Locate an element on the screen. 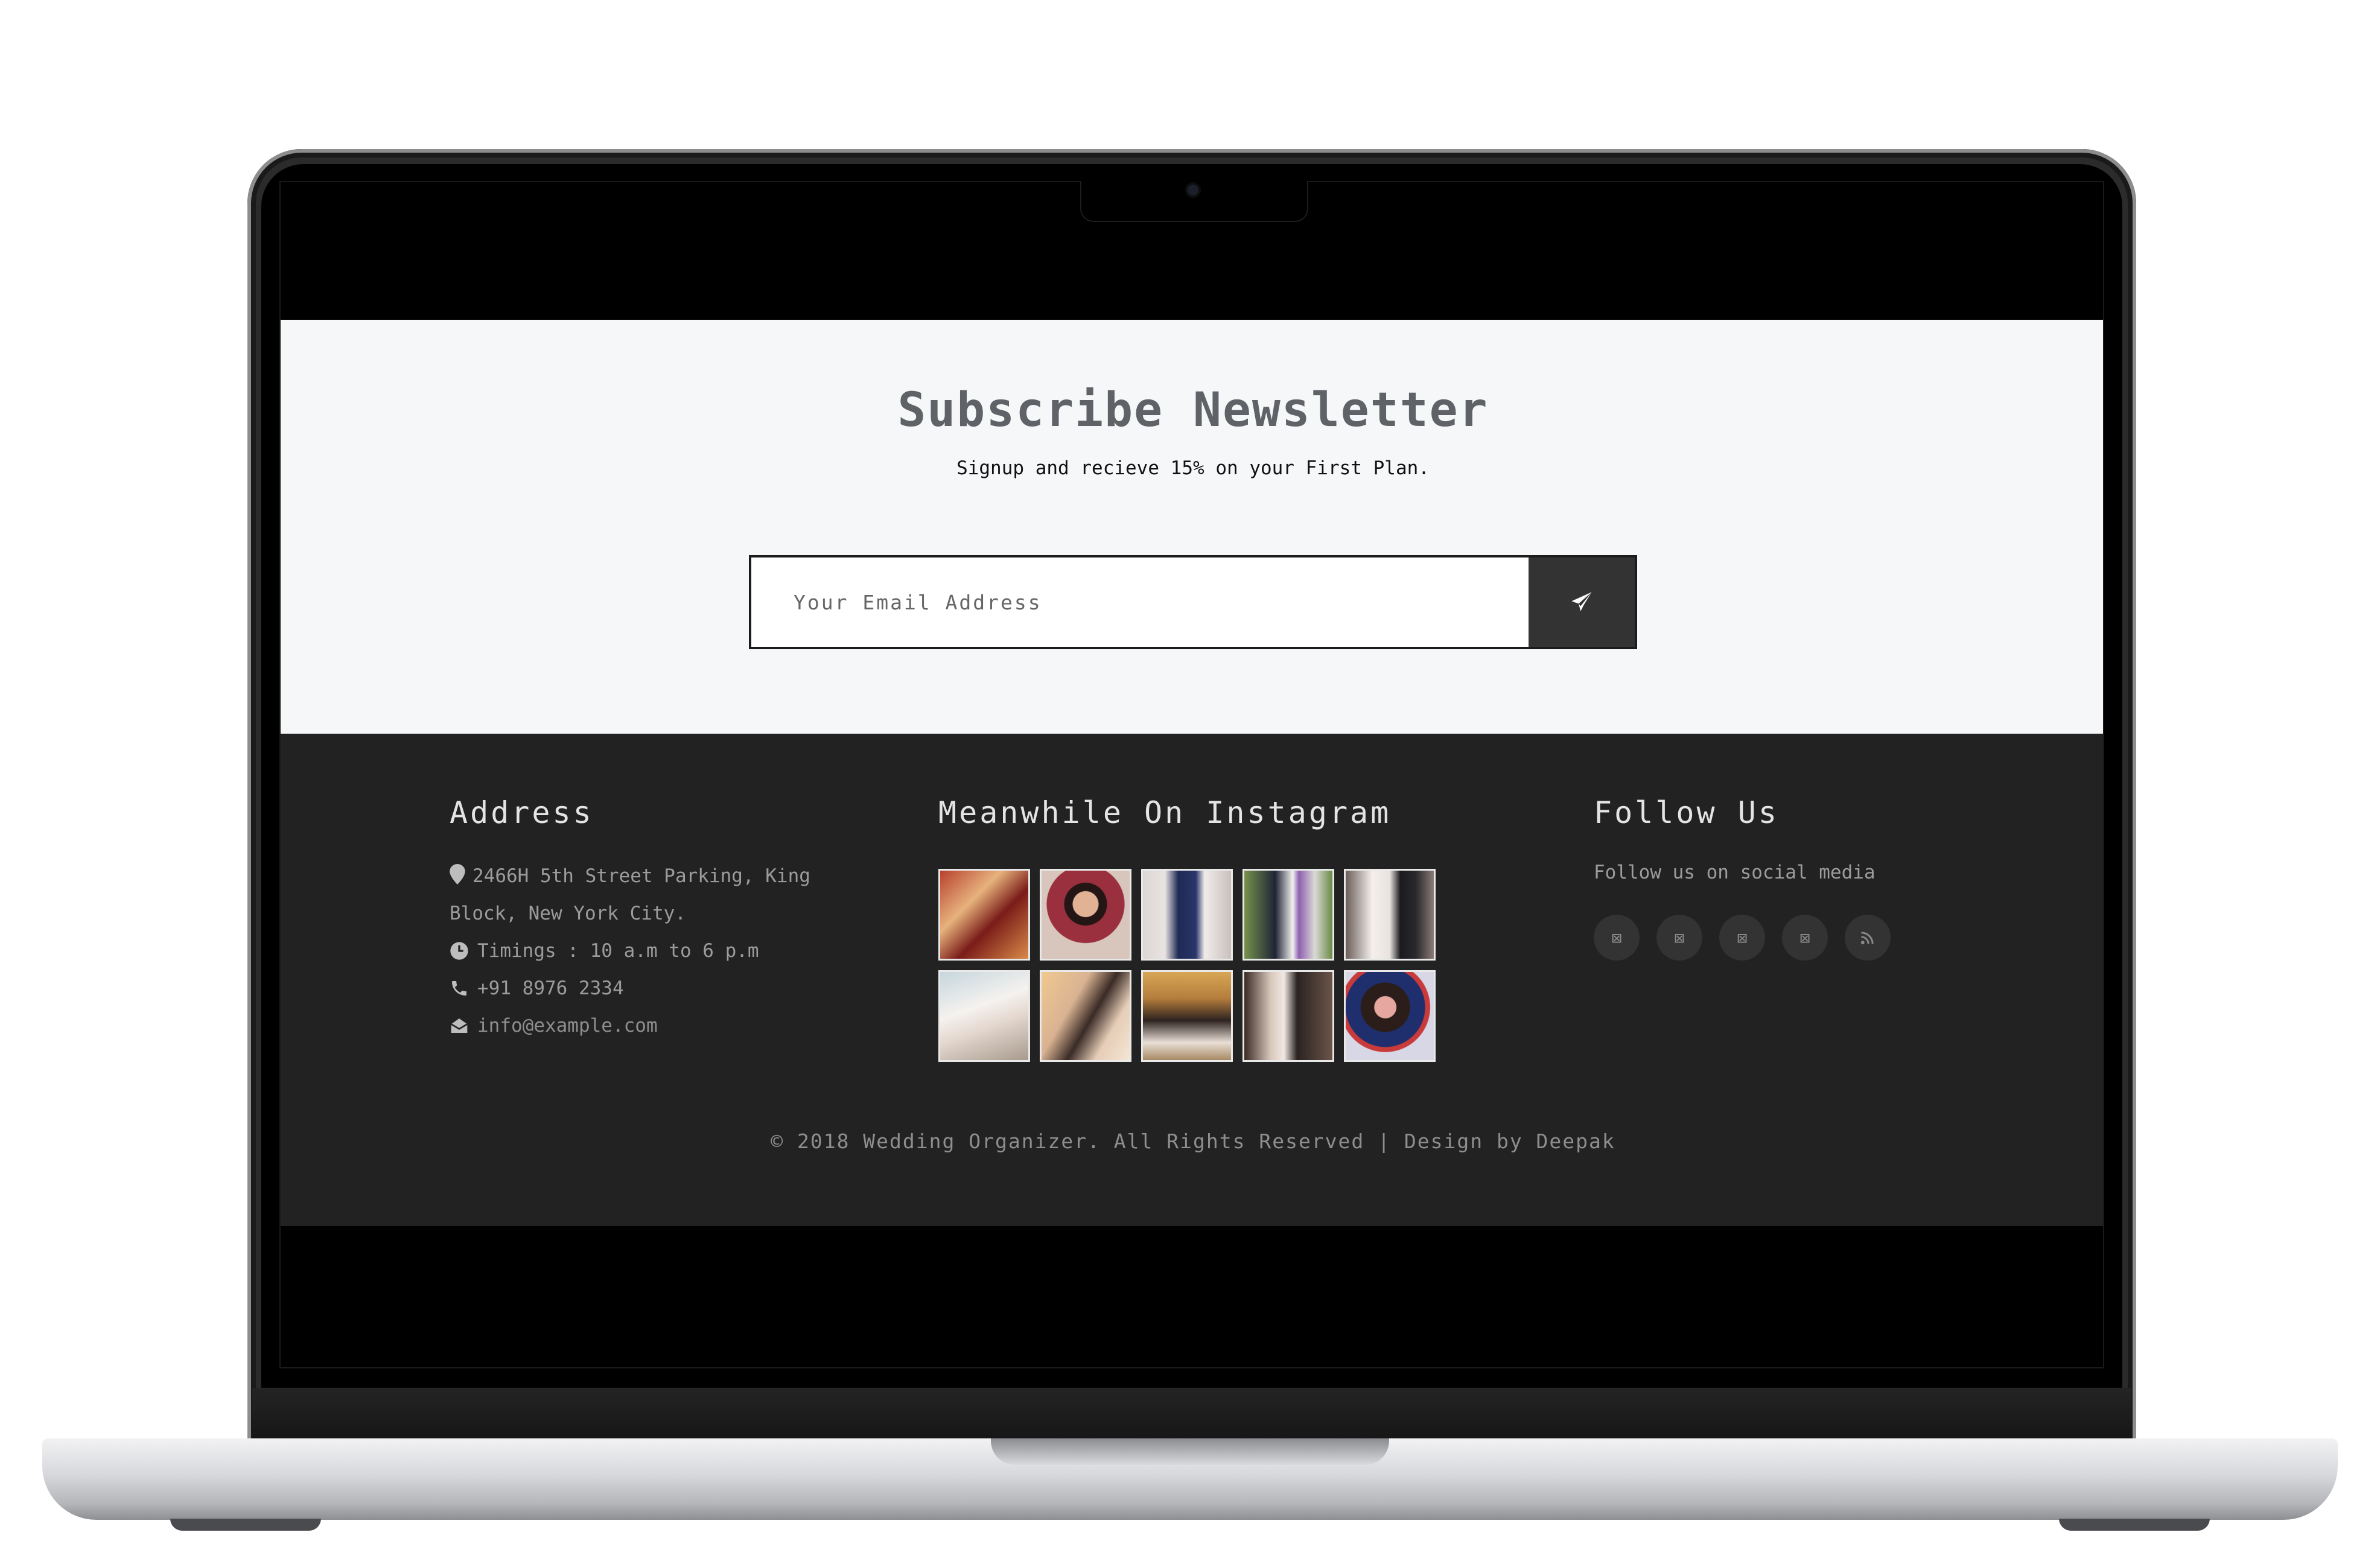  address-timings: Timings : 10 a.m to 6 p.m is located at coordinates (618, 951).